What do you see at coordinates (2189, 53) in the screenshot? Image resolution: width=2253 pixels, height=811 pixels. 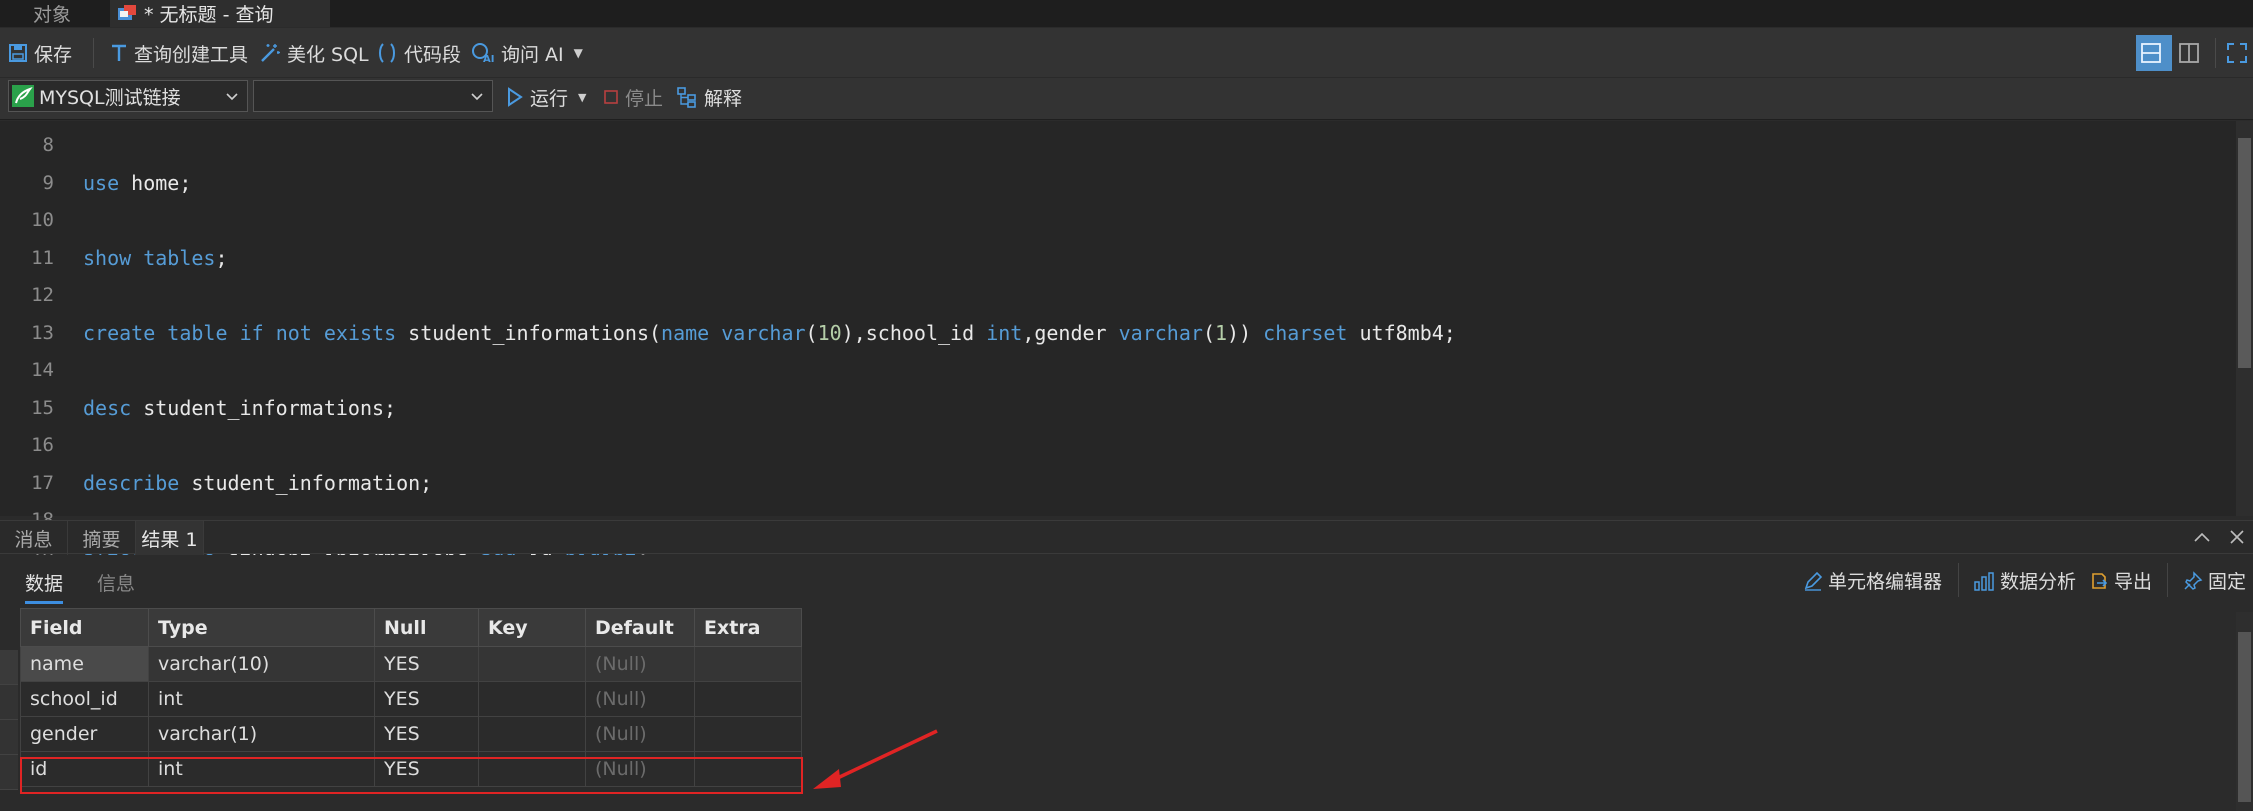 I see `split-vertical-icon` at bounding box center [2189, 53].